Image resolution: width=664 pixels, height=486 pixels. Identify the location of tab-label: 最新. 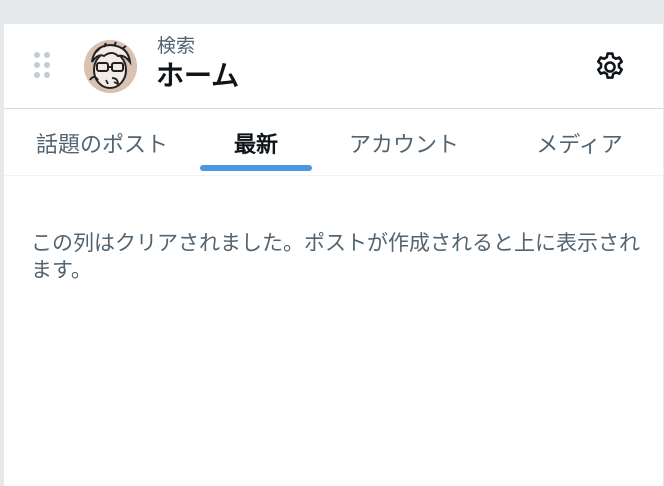
(255, 145).